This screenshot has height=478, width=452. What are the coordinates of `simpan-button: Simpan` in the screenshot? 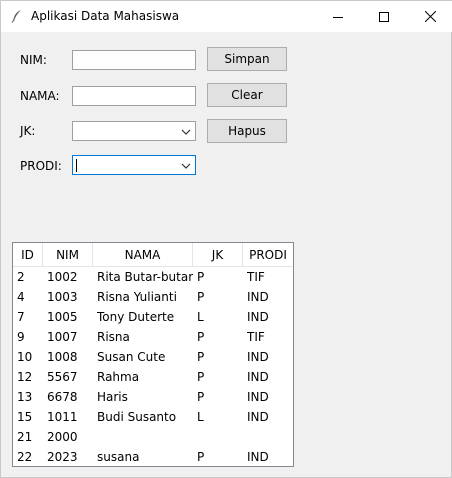 It's located at (247, 59).